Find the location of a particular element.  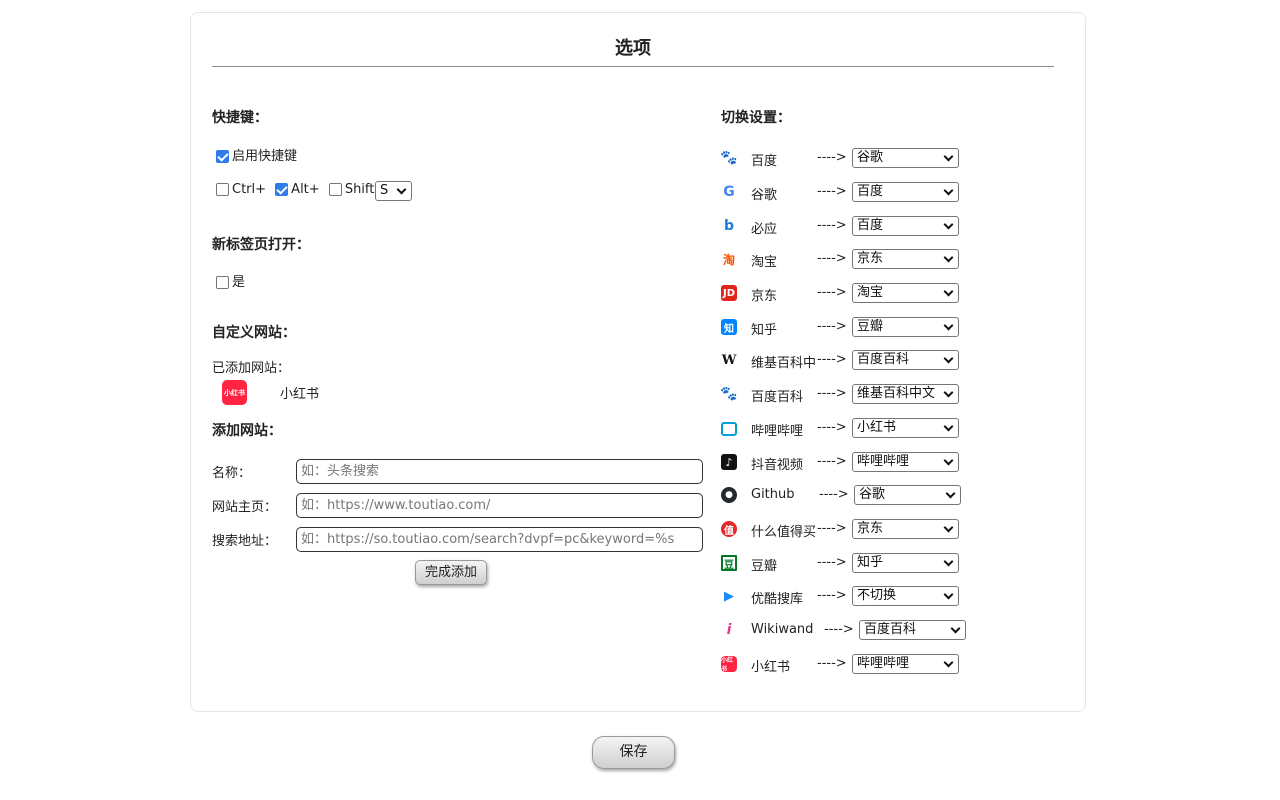

zhihu-icon: 知 is located at coordinates (729, 327).